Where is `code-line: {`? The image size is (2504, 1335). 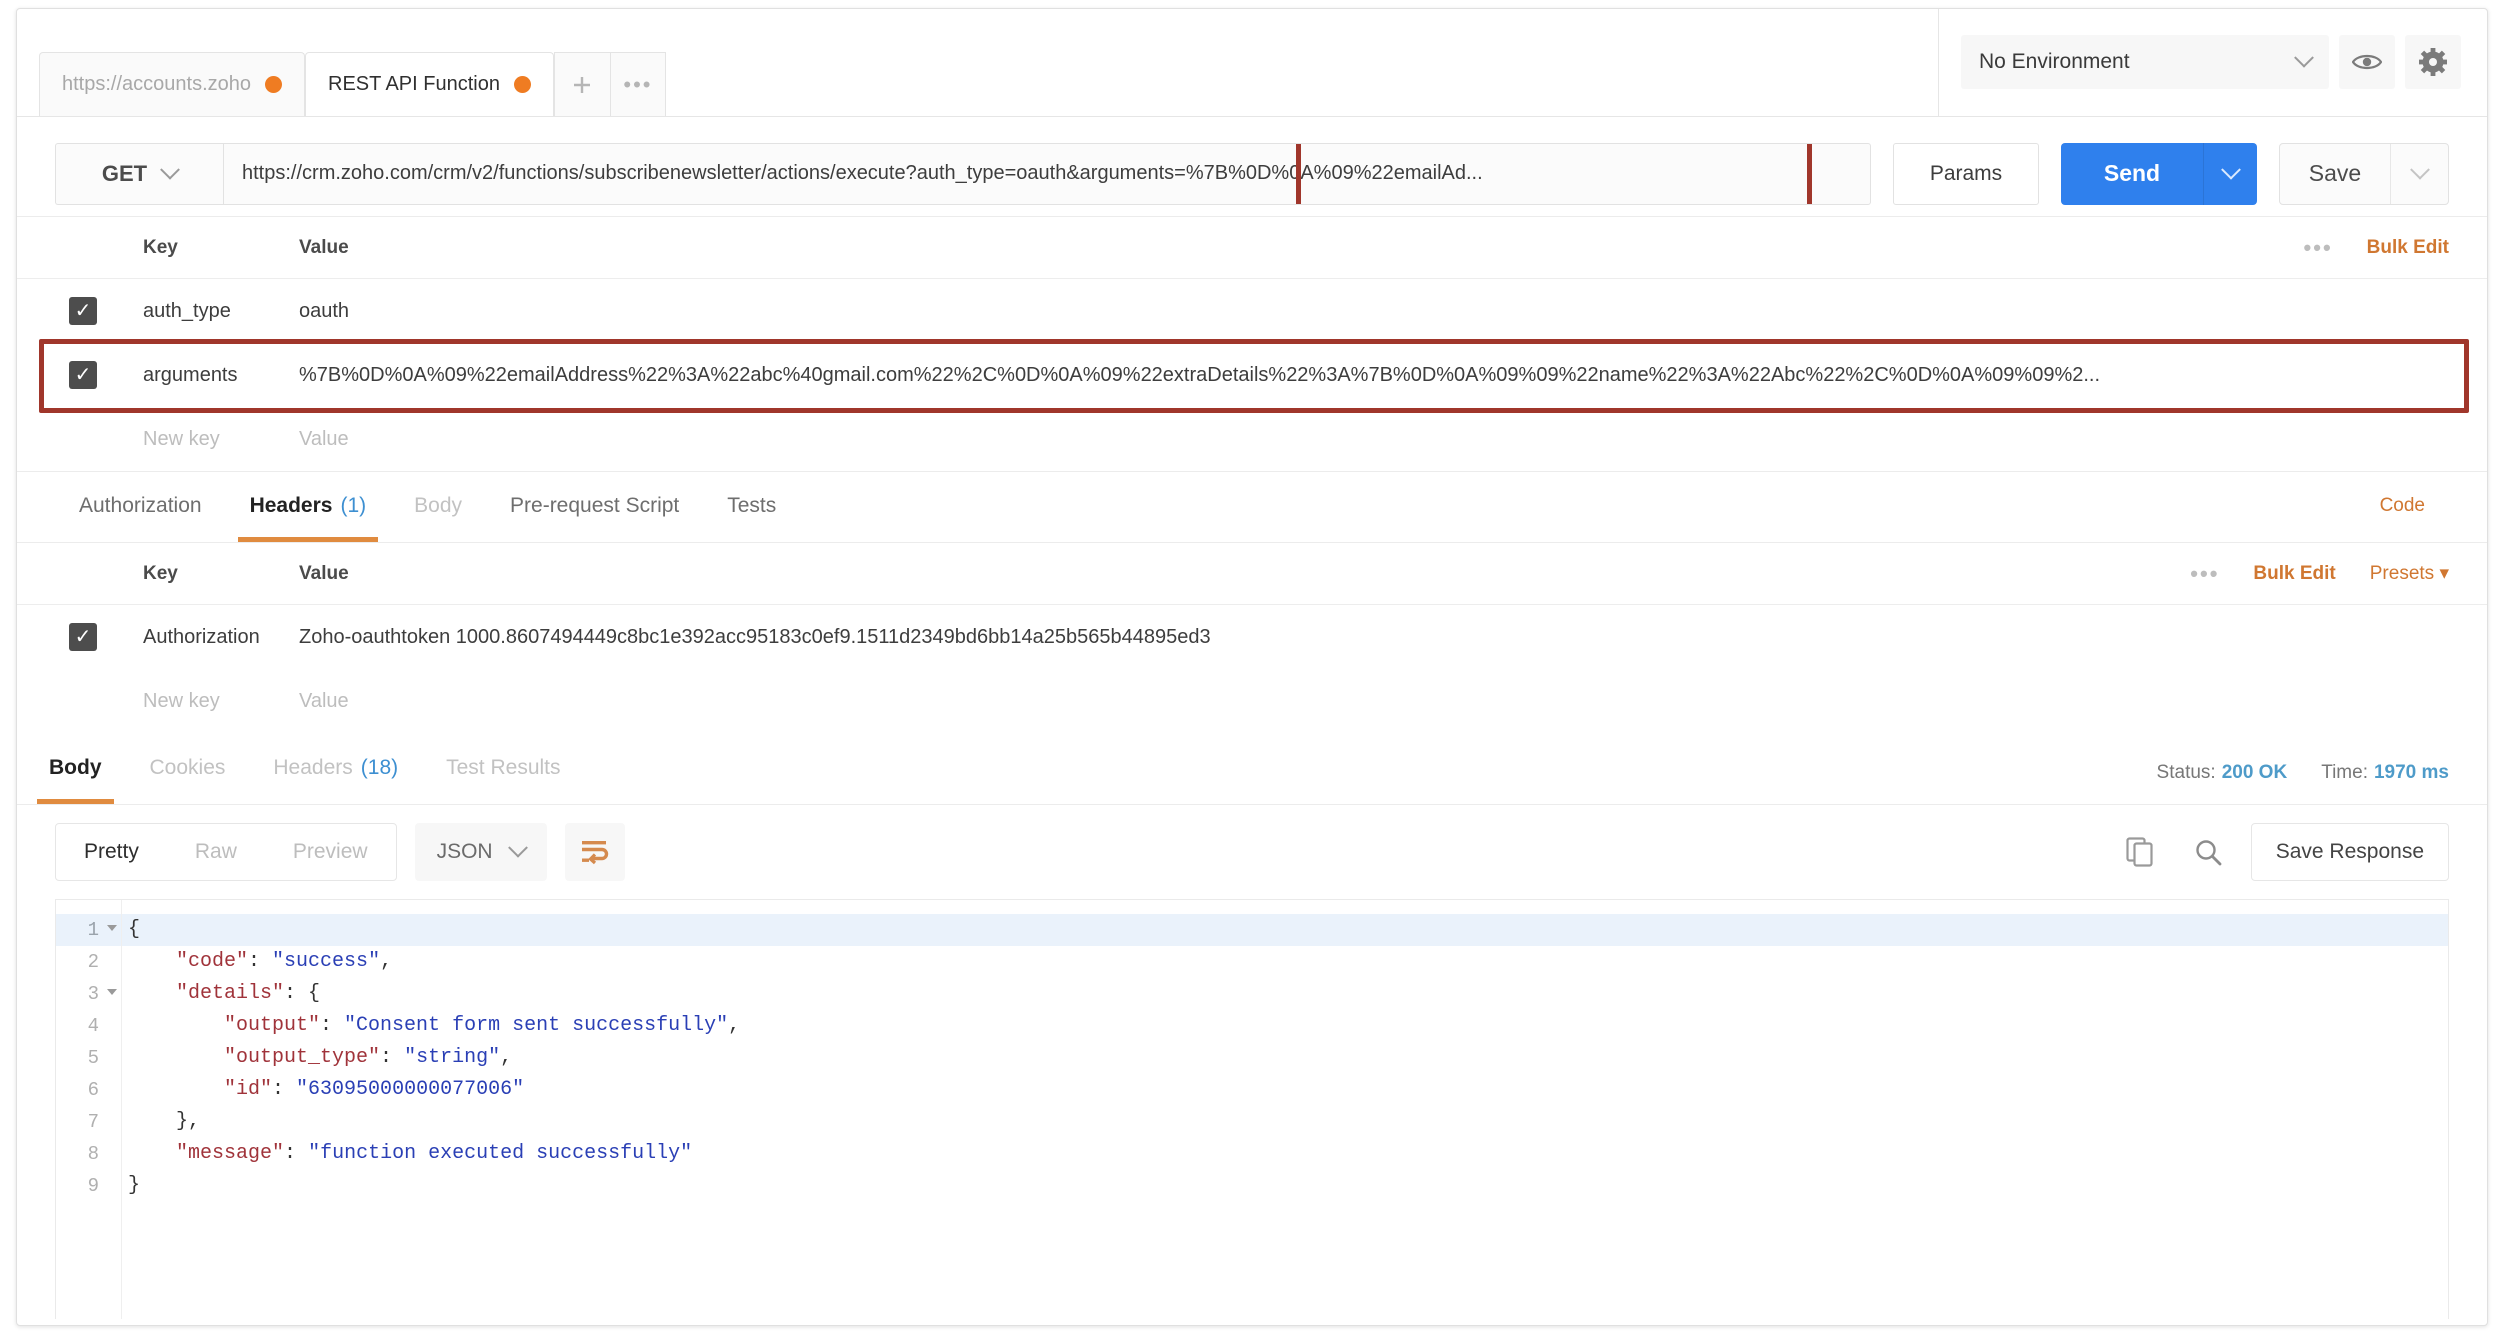
code-line: { is located at coordinates (1285, 930).